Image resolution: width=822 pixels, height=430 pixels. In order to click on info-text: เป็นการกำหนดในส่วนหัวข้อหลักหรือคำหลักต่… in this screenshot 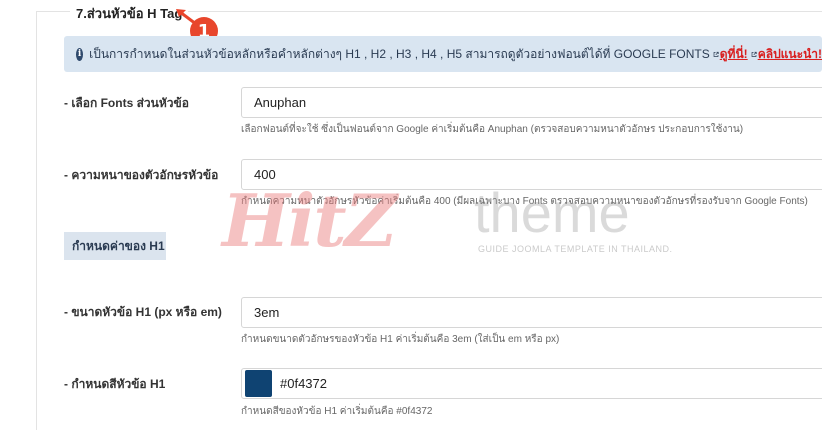, I will do `click(399, 53)`.